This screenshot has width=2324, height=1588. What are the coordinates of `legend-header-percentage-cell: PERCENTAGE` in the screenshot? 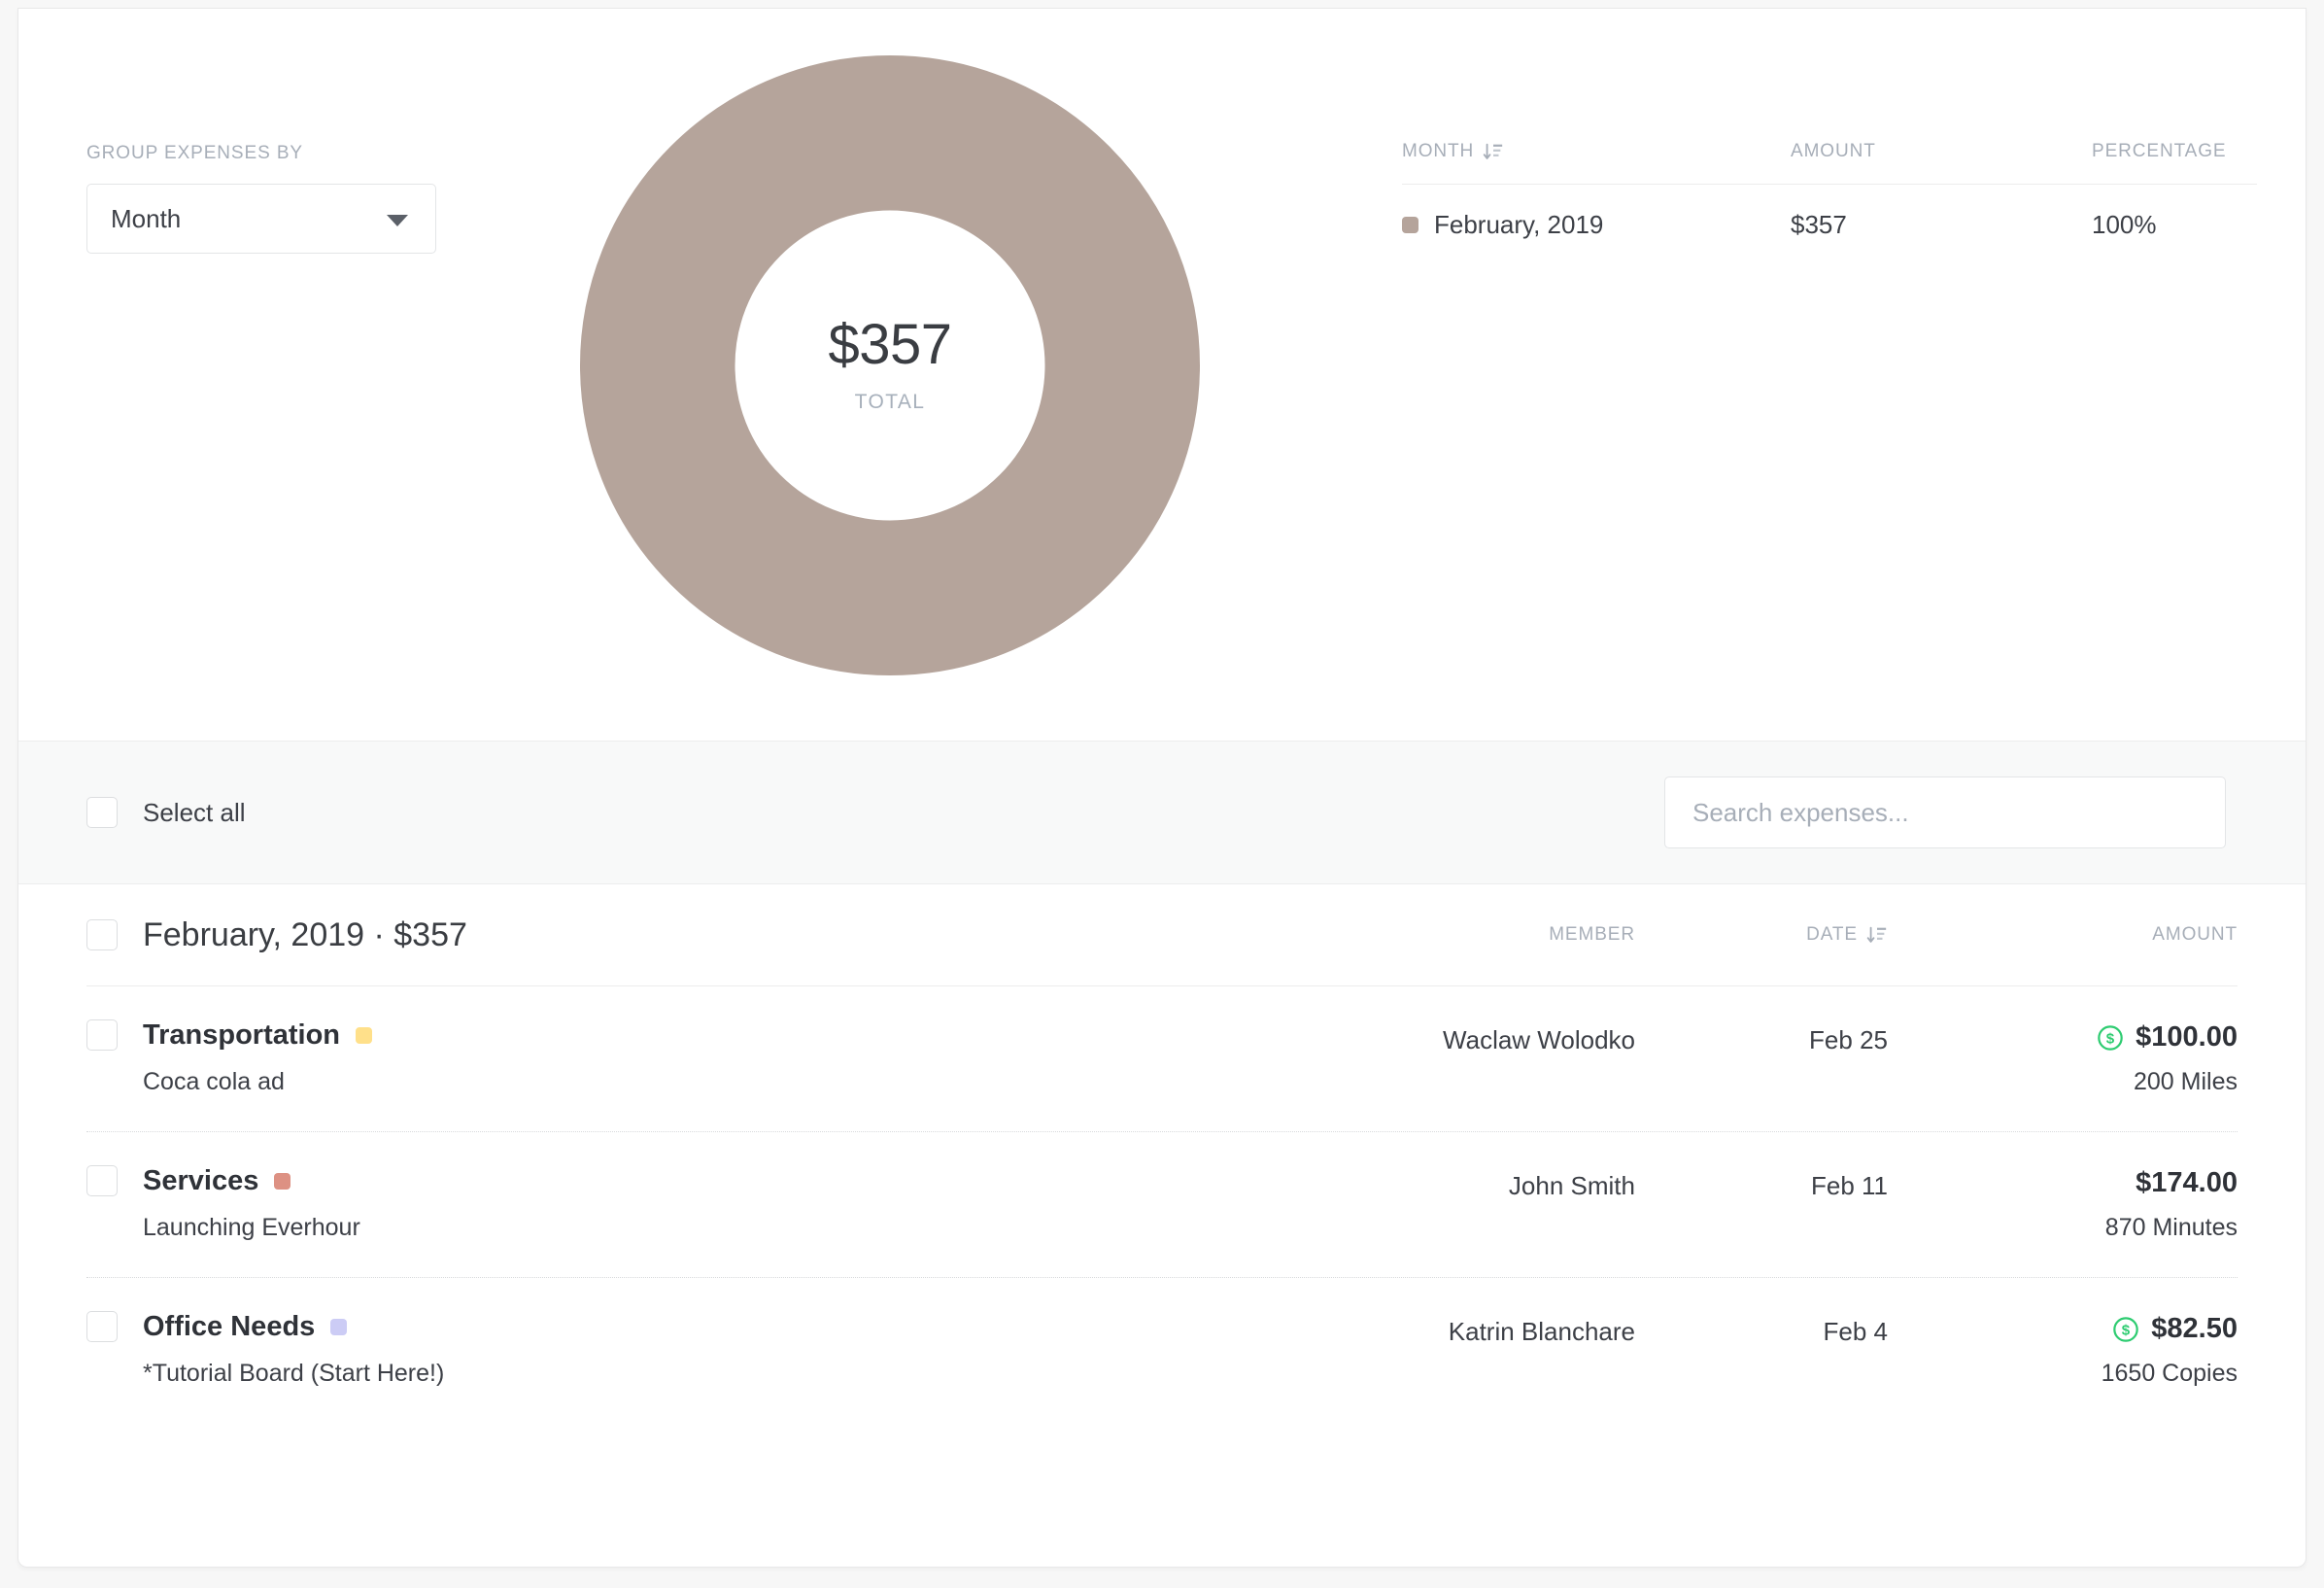 It's located at (2174, 151).